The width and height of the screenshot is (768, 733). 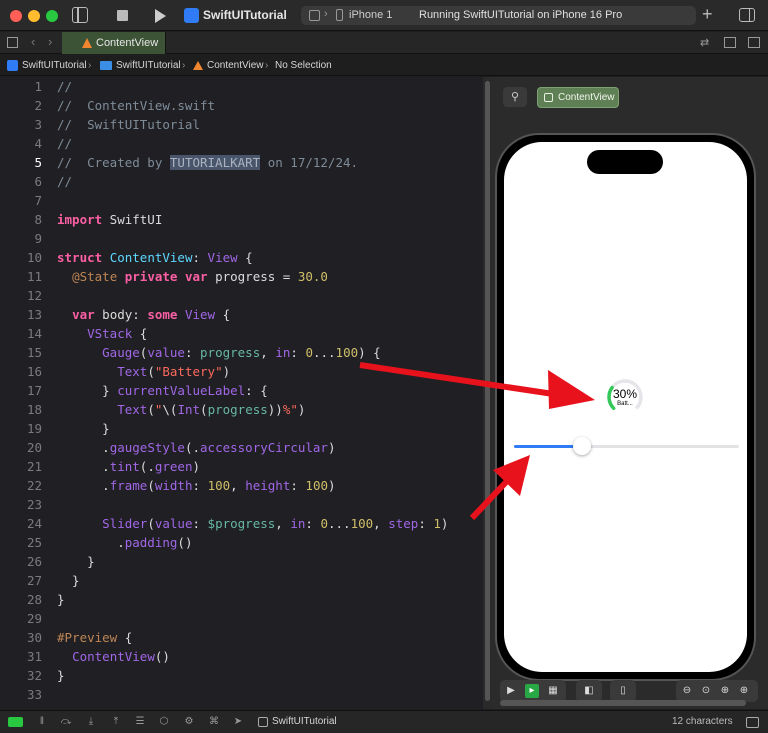 I want to click on breadcrumb-project: SwiftUITutorial, so click(x=54, y=65).